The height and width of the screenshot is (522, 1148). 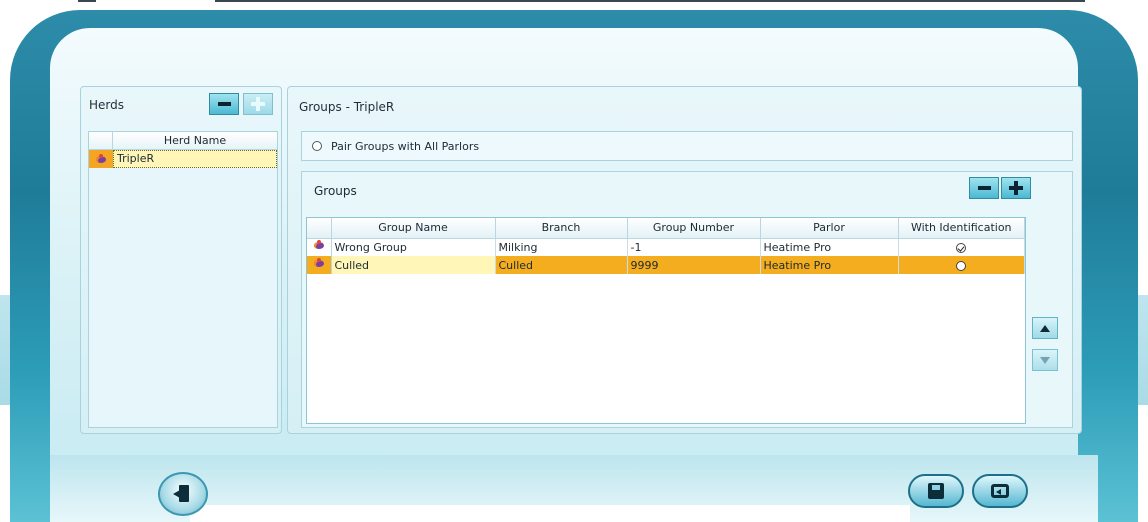 What do you see at coordinates (561, 228) in the screenshot?
I see `column-header-branch: Branch` at bounding box center [561, 228].